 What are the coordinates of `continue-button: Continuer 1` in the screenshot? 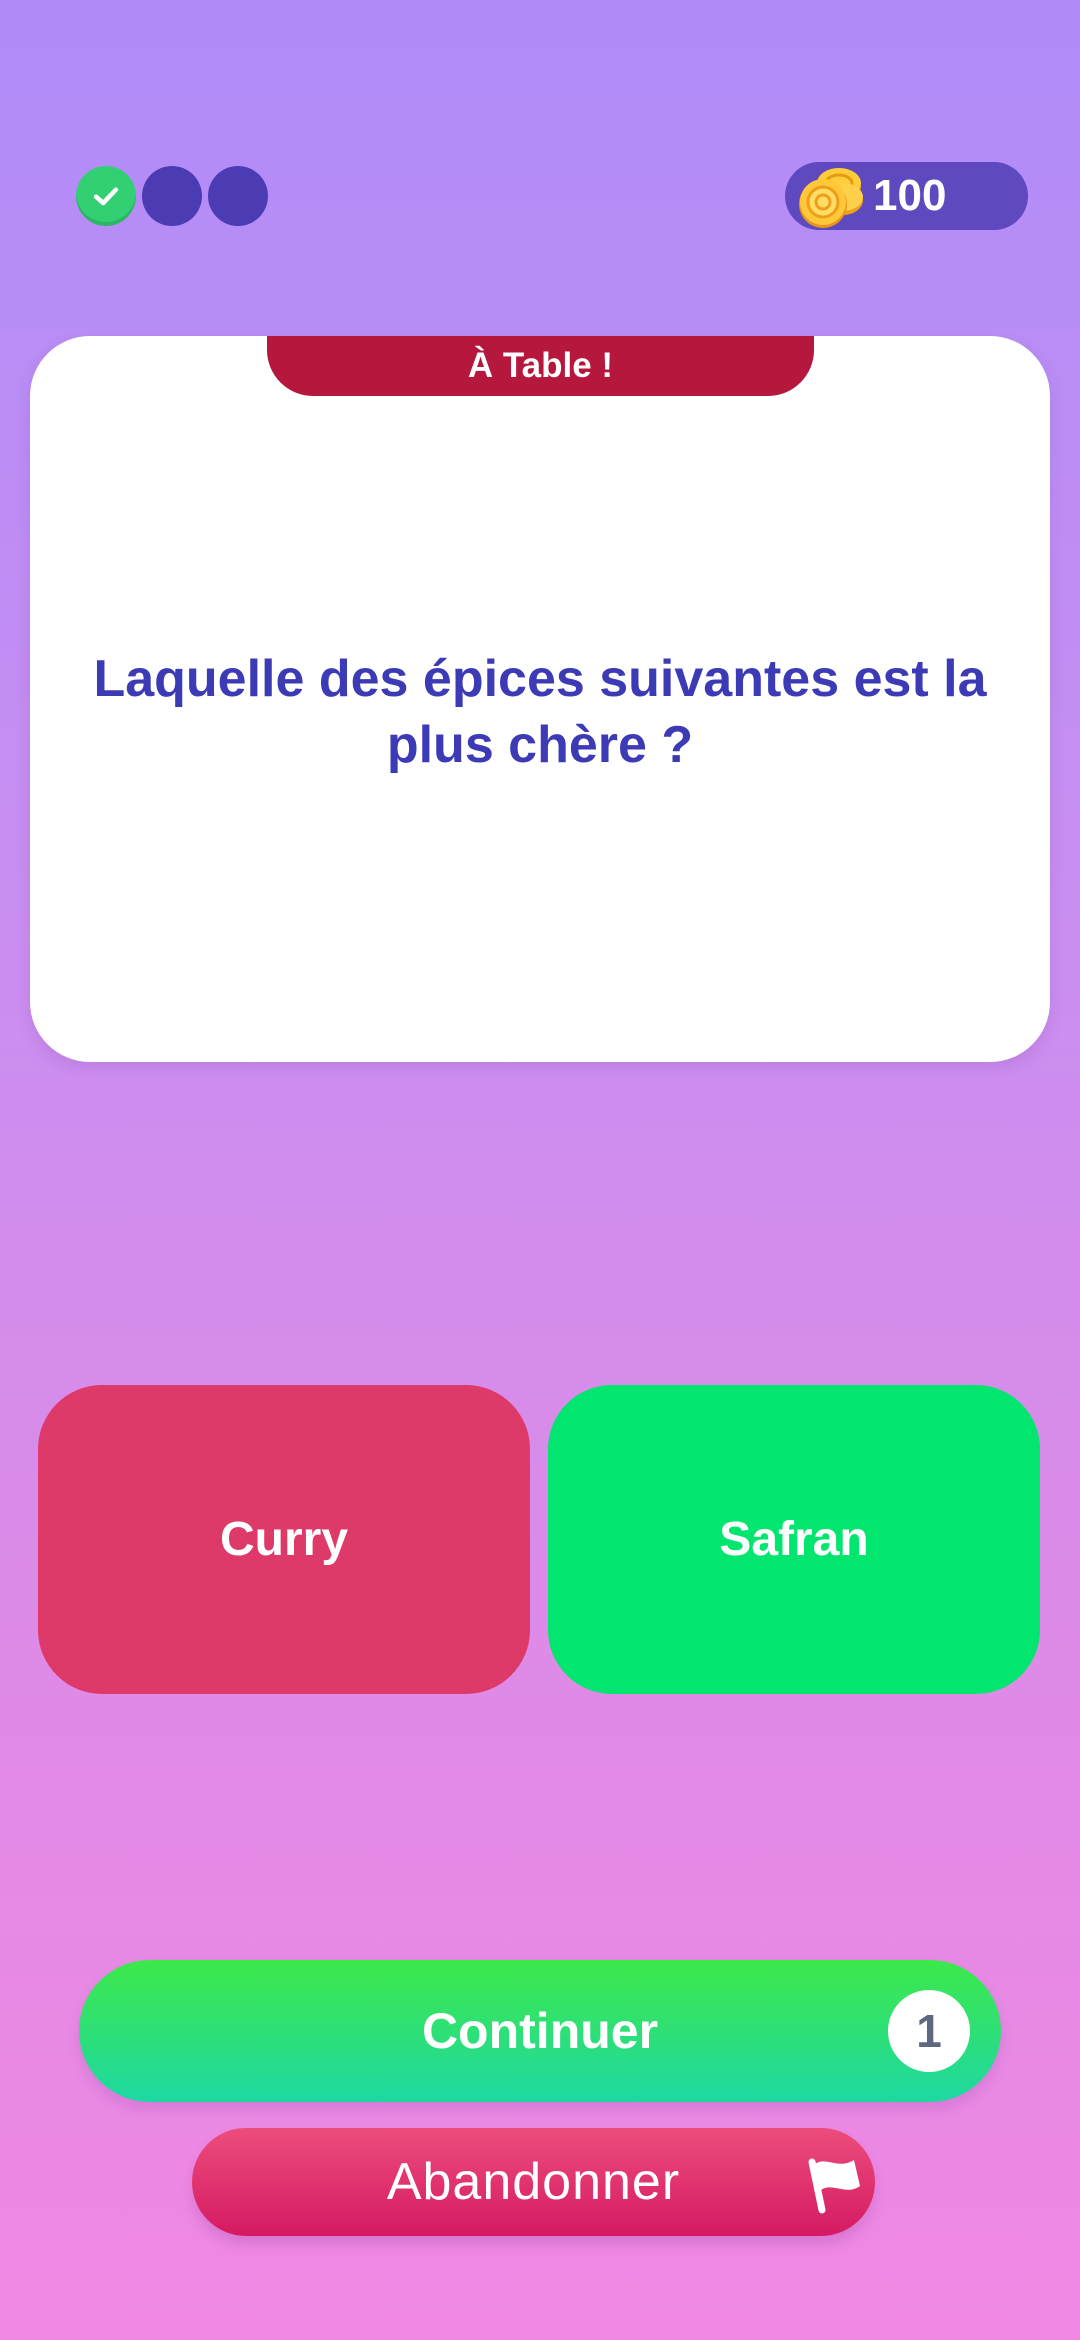 It's located at (540, 2031).